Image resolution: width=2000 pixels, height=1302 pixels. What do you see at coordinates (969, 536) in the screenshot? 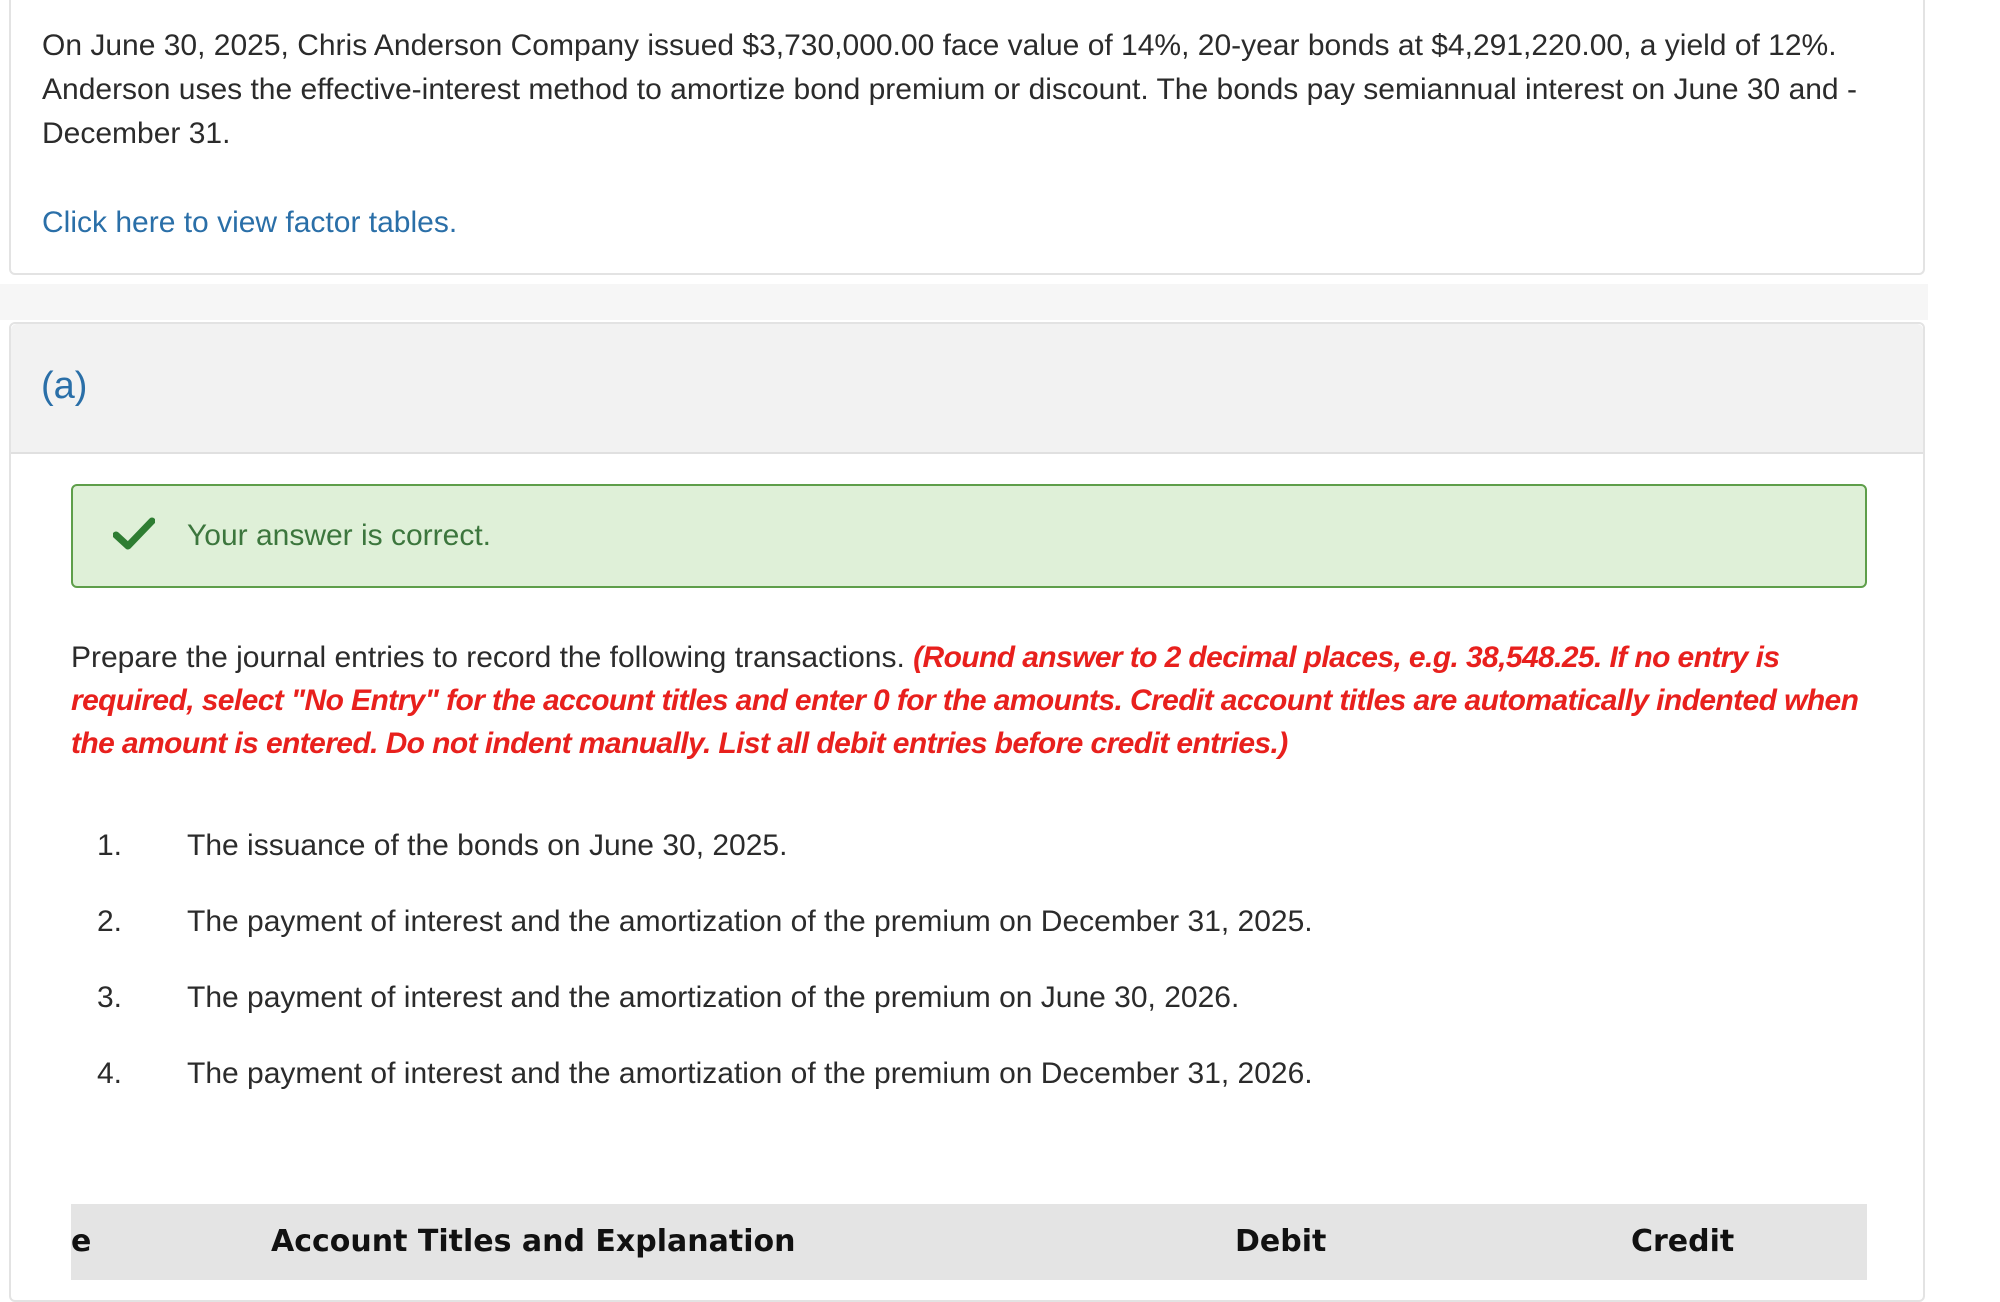
I see `feedback-banner: Your answer is correct.` at bounding box center [969, 536].